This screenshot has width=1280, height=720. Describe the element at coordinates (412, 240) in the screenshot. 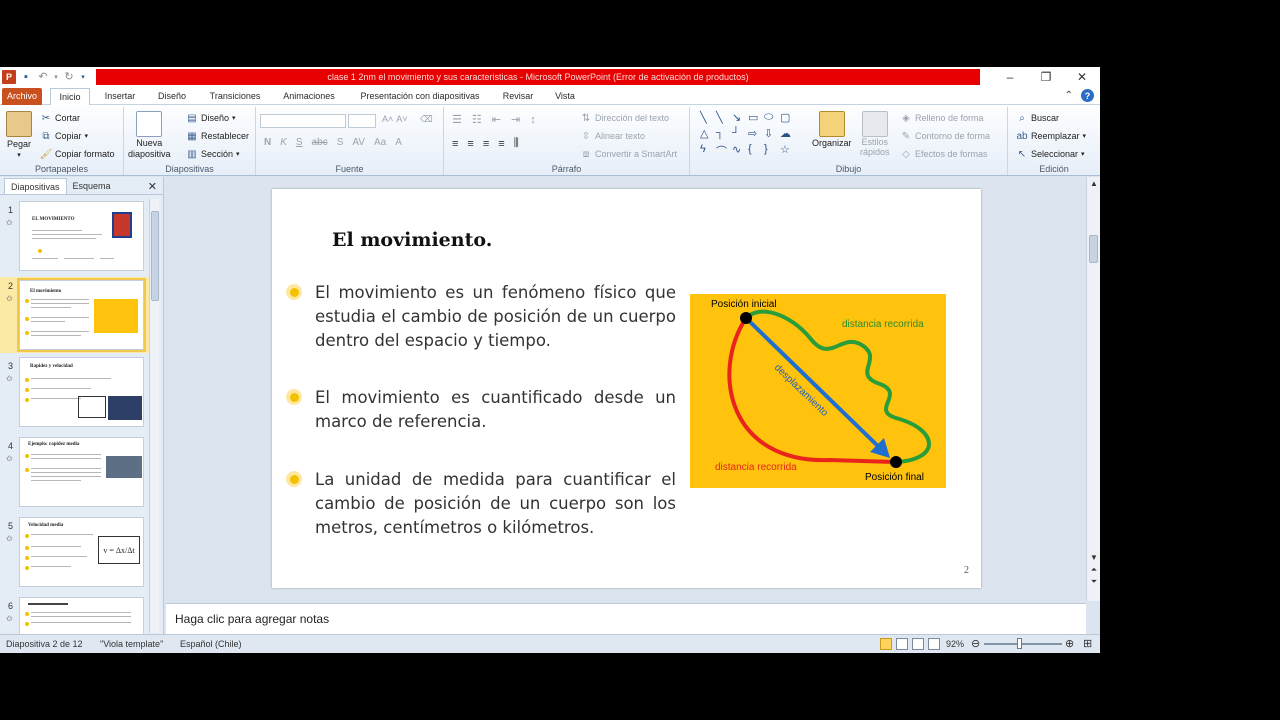

I see `slide-title: El movimiento.` at that location.